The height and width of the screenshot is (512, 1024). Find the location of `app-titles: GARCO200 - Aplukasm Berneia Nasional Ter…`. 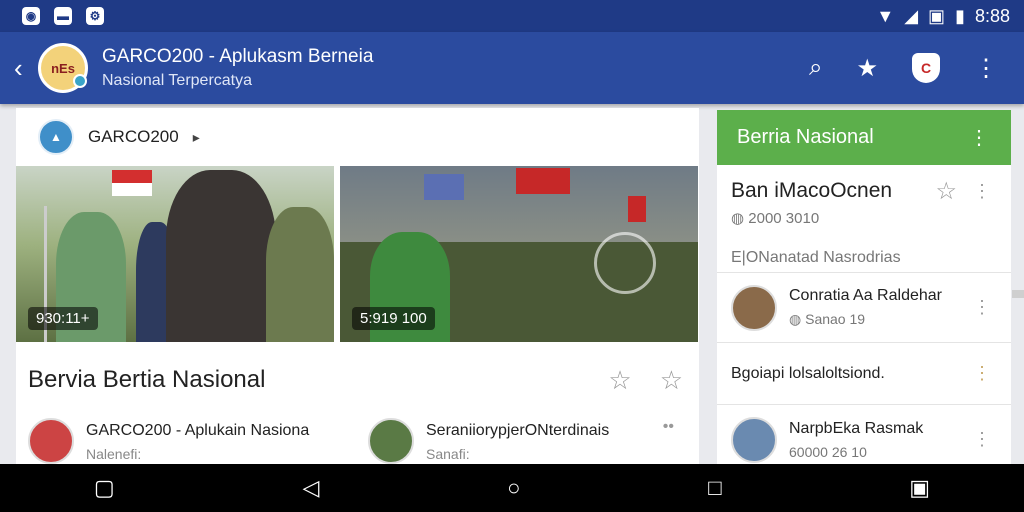

app-titles: GARCO200 - Aplukasm Berneia Nasional Ter… is located at coordinates (237, 68).